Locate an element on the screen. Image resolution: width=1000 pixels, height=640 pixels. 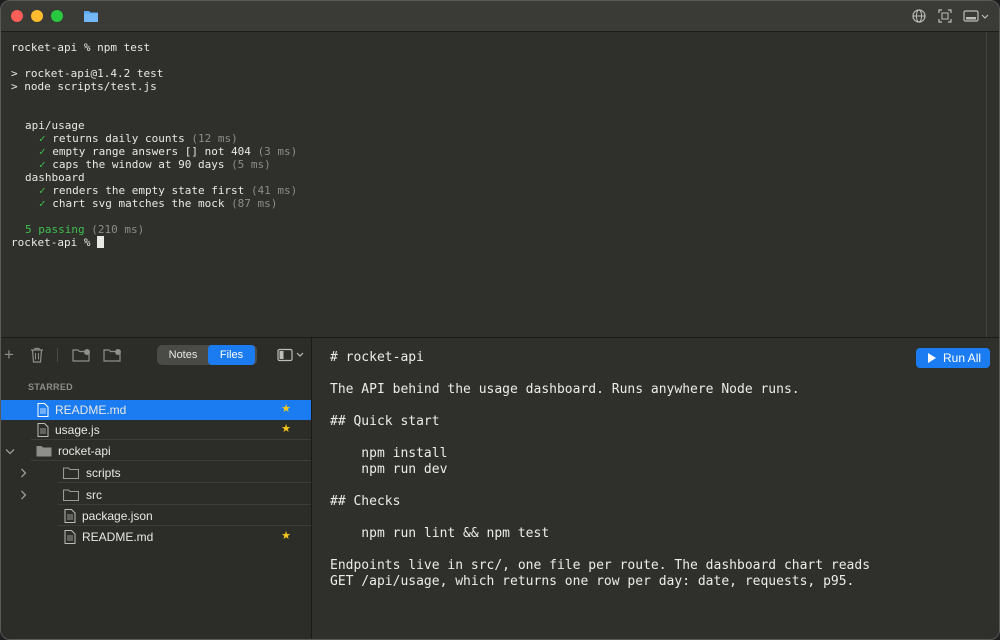
tree-item-src: src is located at coordinates (156, 495).